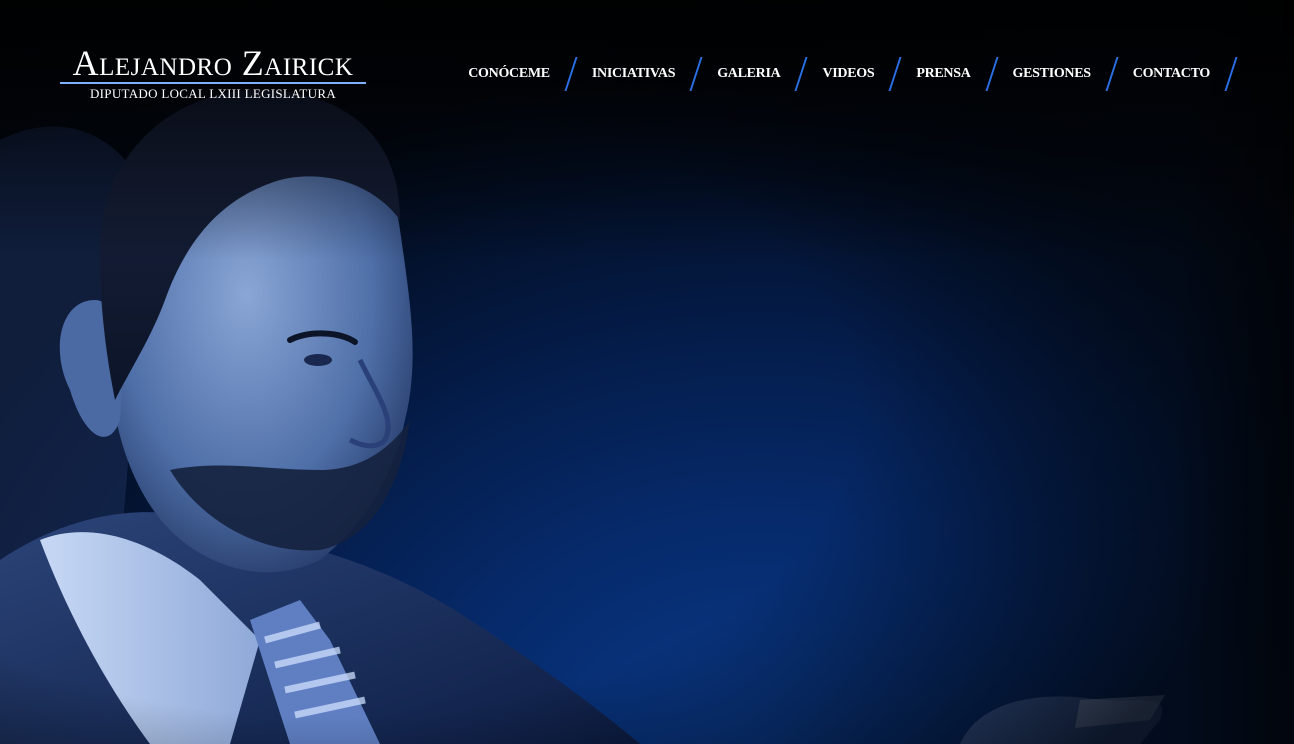 This screenshot has width=1294, height=744. Describe the element at coordinates (749, 74) in the screenshot. I see `nav-link-galeria: GALERIA` at that location.